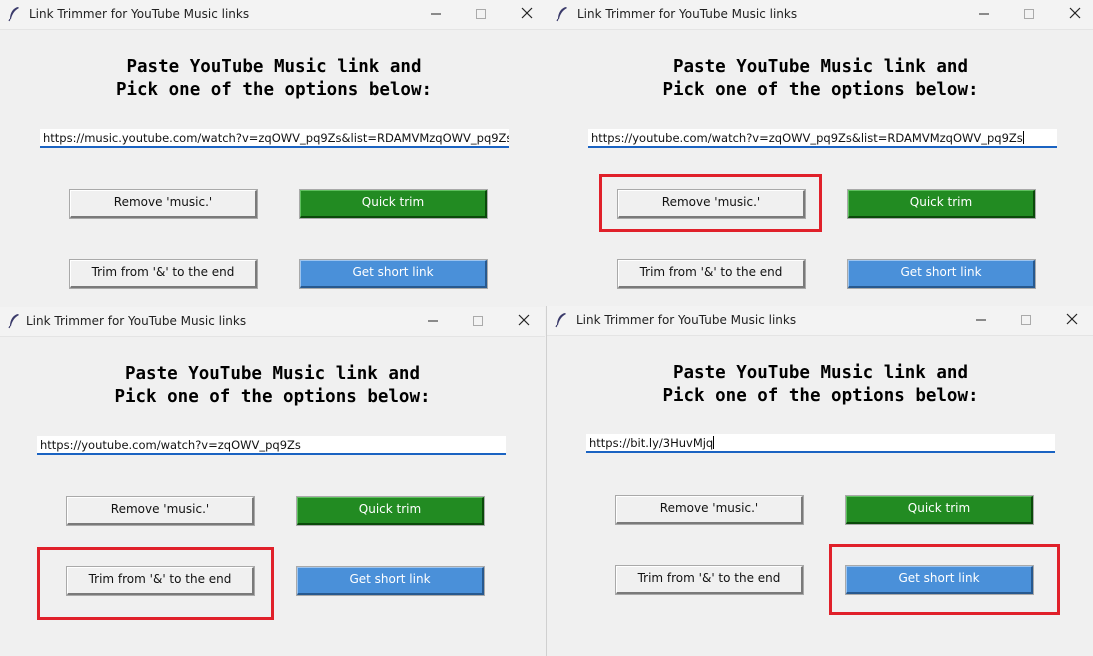 This screenshot has height=656, width=1093. What do you see at coordinates (820, 443) in the screenshot?
I see `link-input: https://bit.ly/3HuvMjq` at bounding box center [820, 443].